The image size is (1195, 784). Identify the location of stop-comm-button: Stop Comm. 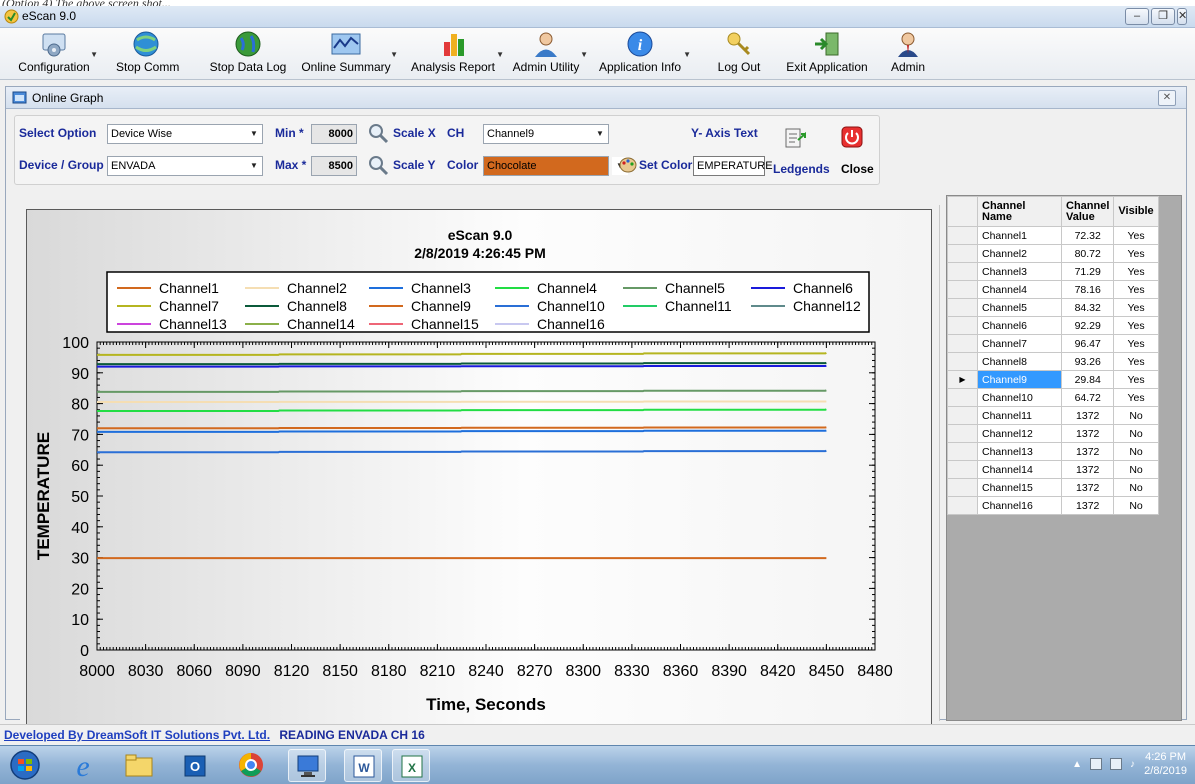
(147, 54).